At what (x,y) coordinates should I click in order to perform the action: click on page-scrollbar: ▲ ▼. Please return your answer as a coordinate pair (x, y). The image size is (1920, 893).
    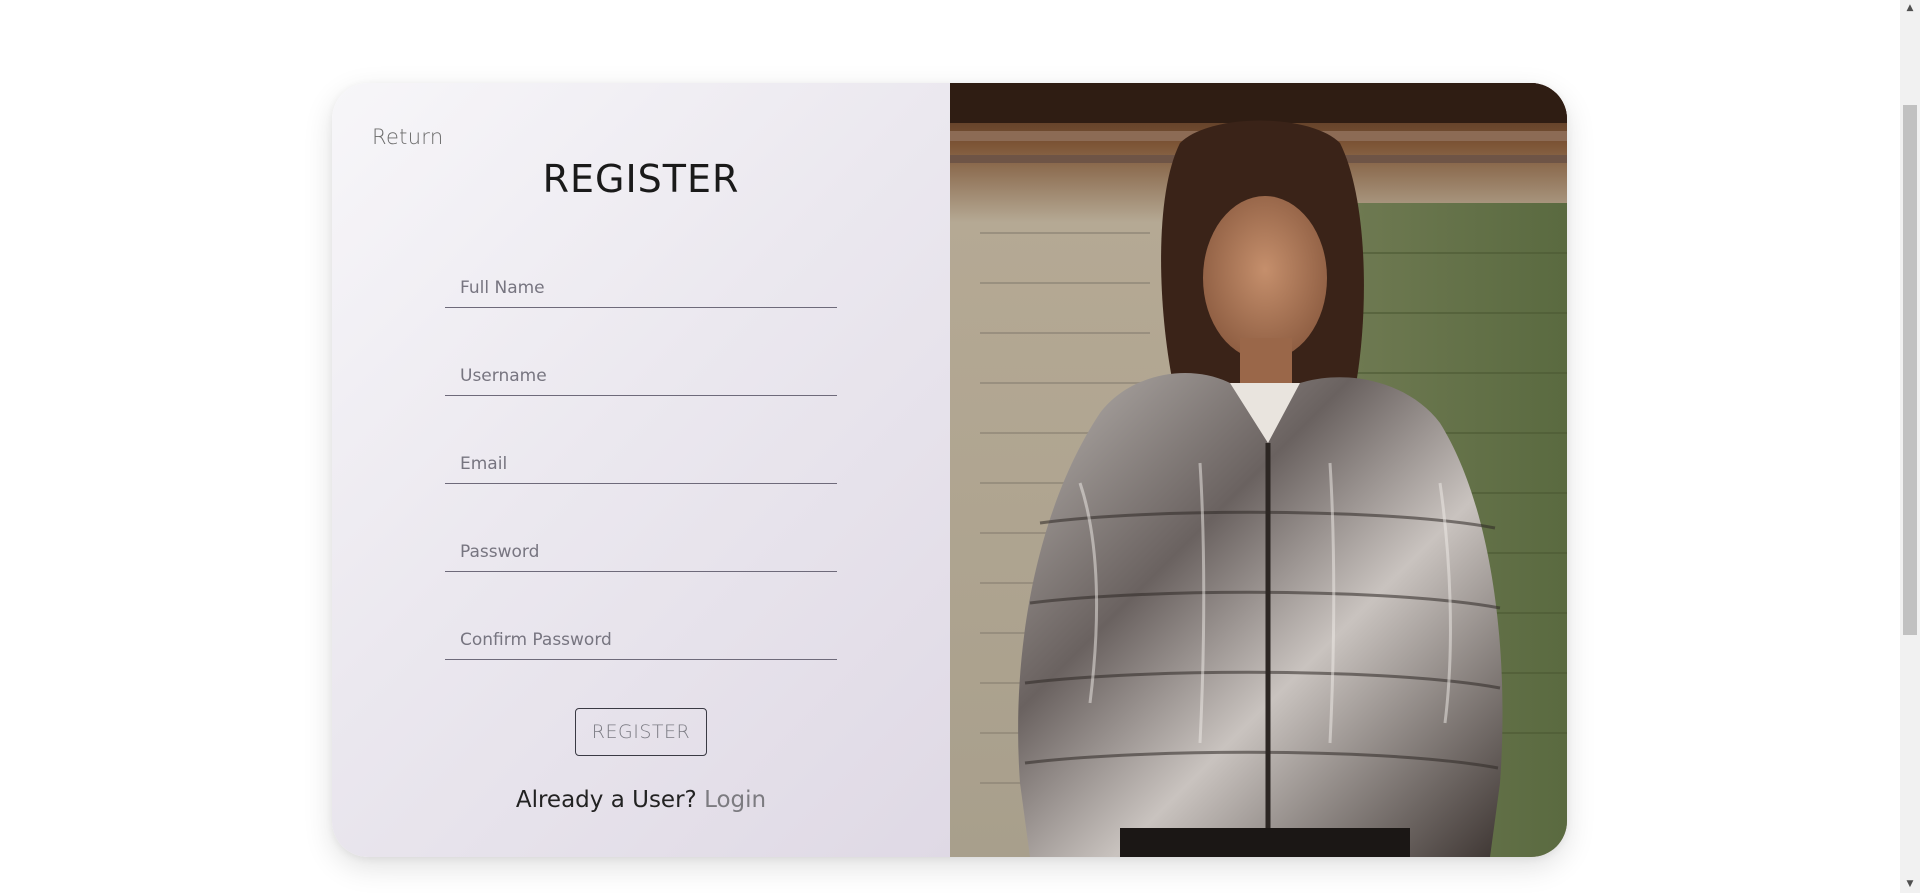
    Looking at the image, I should click on (1910, 446).